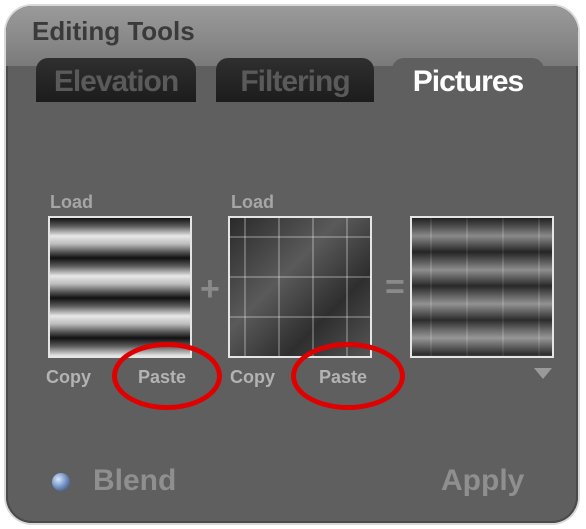 The width and height of the screenshot is (586, 529). I want to click on blend-toggle: Blend, so click(134, 481).